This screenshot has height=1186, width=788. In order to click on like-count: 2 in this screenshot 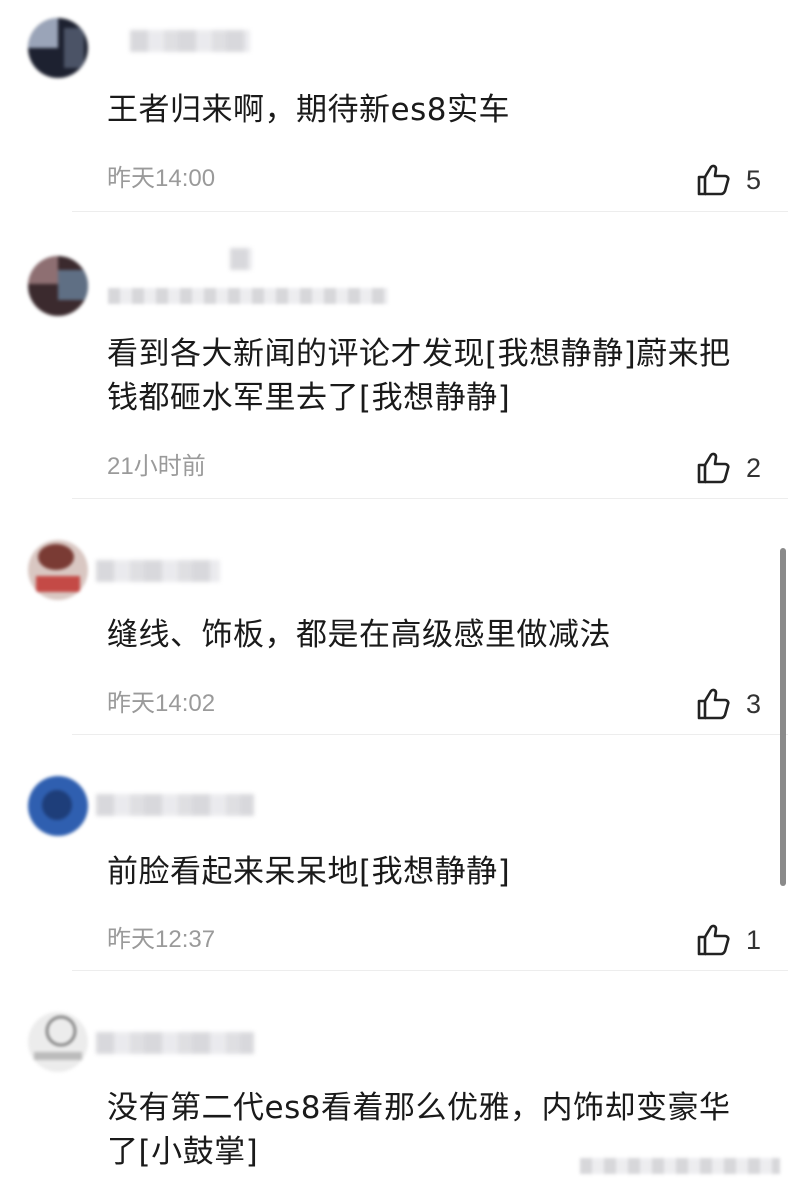, I will do `click(754, 467)`.